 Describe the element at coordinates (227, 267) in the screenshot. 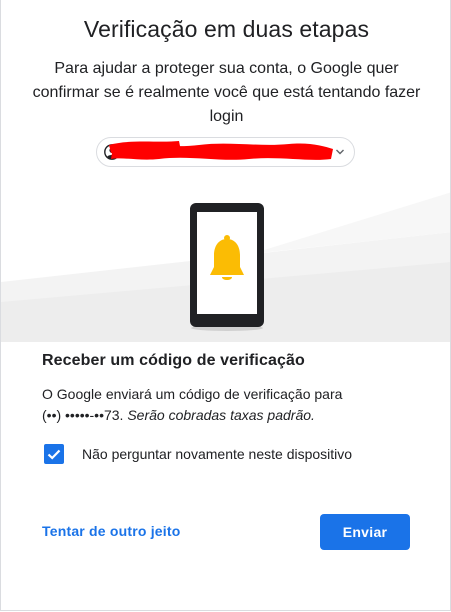

I see `phone-icon` at that location.